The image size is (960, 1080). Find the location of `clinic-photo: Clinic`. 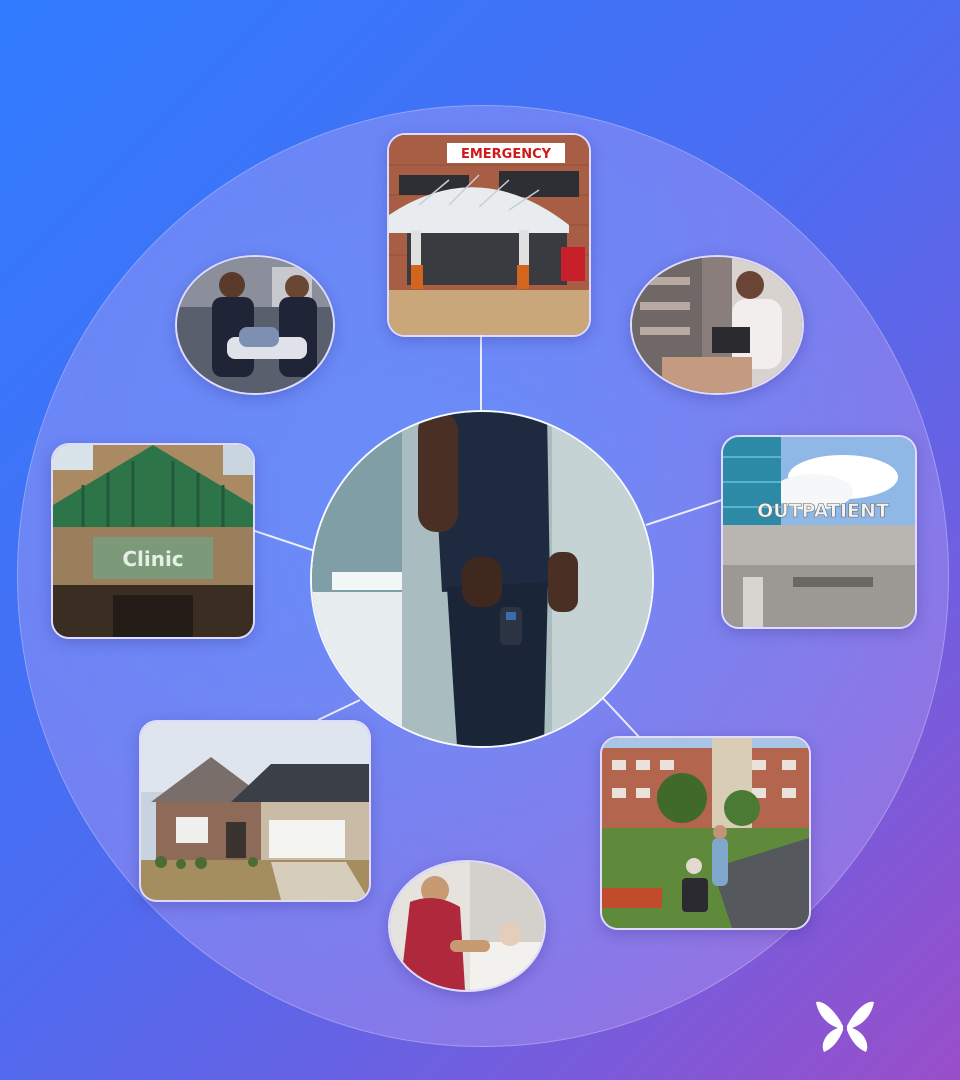

clinic-photo: Clinic is located at coordinates (153, 541).